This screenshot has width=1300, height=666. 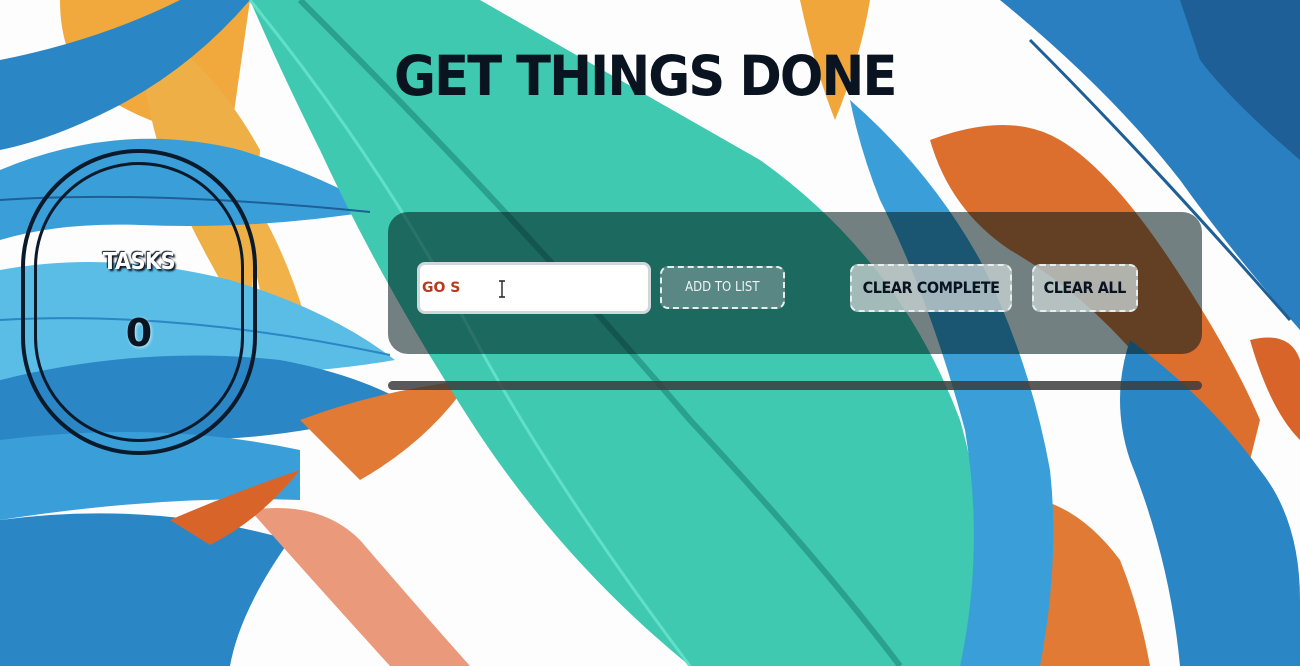 I want to click on page-title: GET THINGS DONE, so click(x=645, y=76).